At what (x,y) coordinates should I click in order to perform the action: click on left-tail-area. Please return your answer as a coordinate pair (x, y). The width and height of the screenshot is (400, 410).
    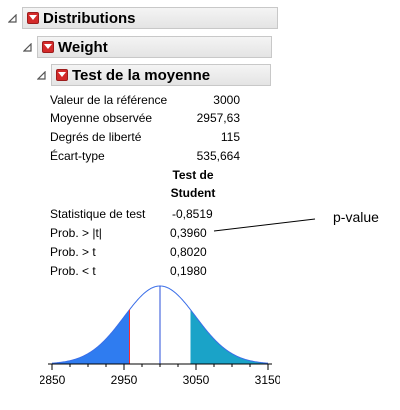
    Looking at the image, I should click on (91, 337).